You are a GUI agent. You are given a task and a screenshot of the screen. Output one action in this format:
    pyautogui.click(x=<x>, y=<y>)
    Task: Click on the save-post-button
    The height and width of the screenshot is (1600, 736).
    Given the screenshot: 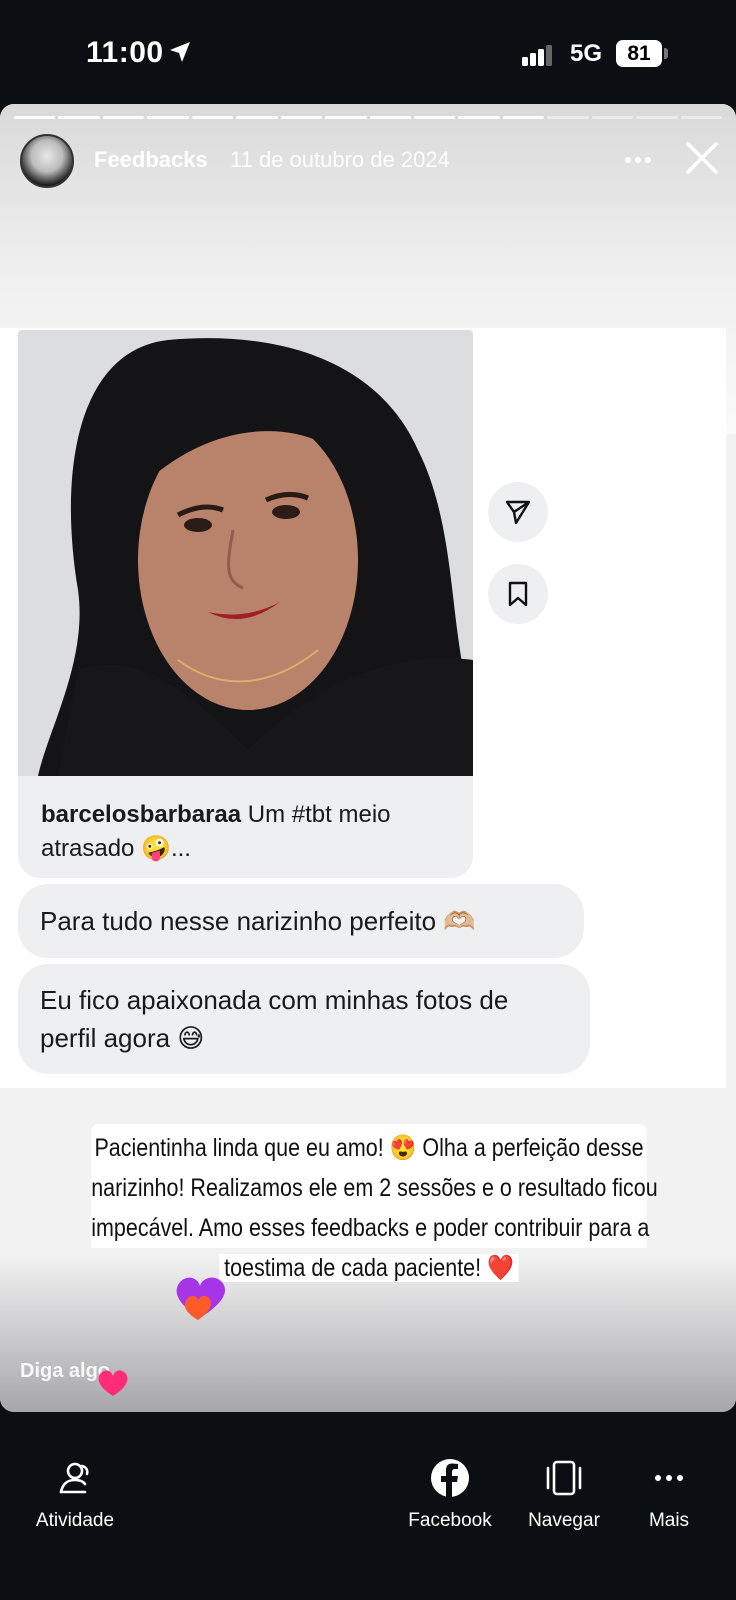 What is the action you would take?
    pyautogui.click(x=518, y=594)
    